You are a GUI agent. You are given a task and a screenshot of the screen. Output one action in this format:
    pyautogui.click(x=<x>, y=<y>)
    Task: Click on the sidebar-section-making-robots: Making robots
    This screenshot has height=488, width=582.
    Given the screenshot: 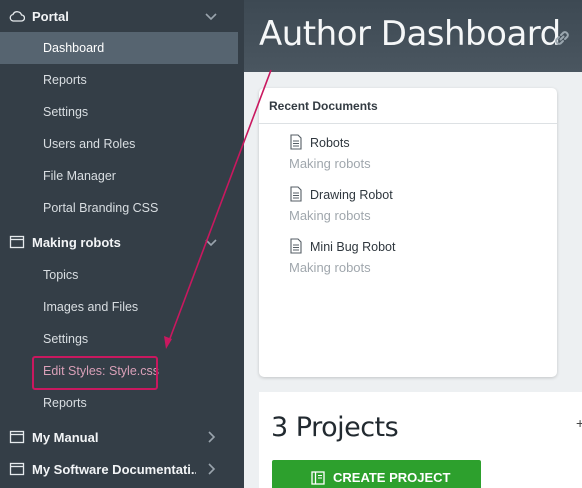 What is the action you would take?
    pyautogui.click(x=122, y=242)
    